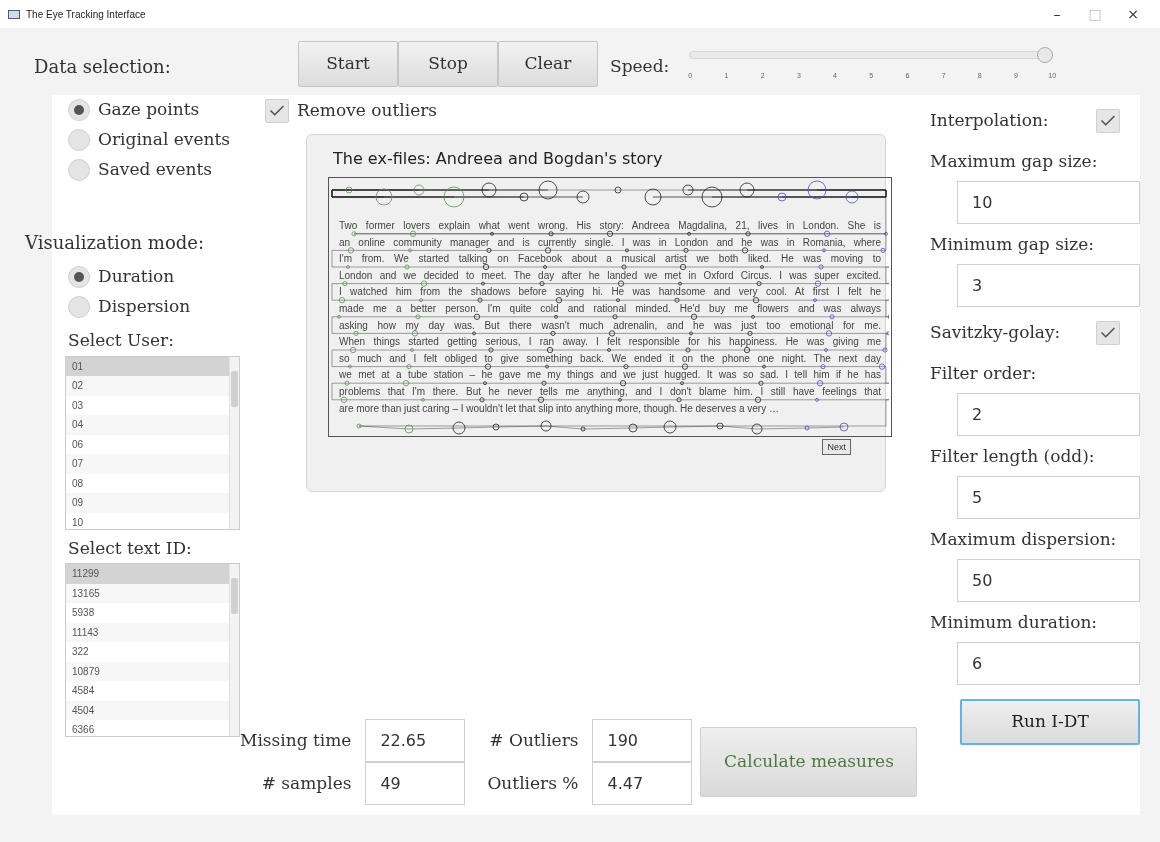  I want to click on input-field: 2, so click(1048, 414).